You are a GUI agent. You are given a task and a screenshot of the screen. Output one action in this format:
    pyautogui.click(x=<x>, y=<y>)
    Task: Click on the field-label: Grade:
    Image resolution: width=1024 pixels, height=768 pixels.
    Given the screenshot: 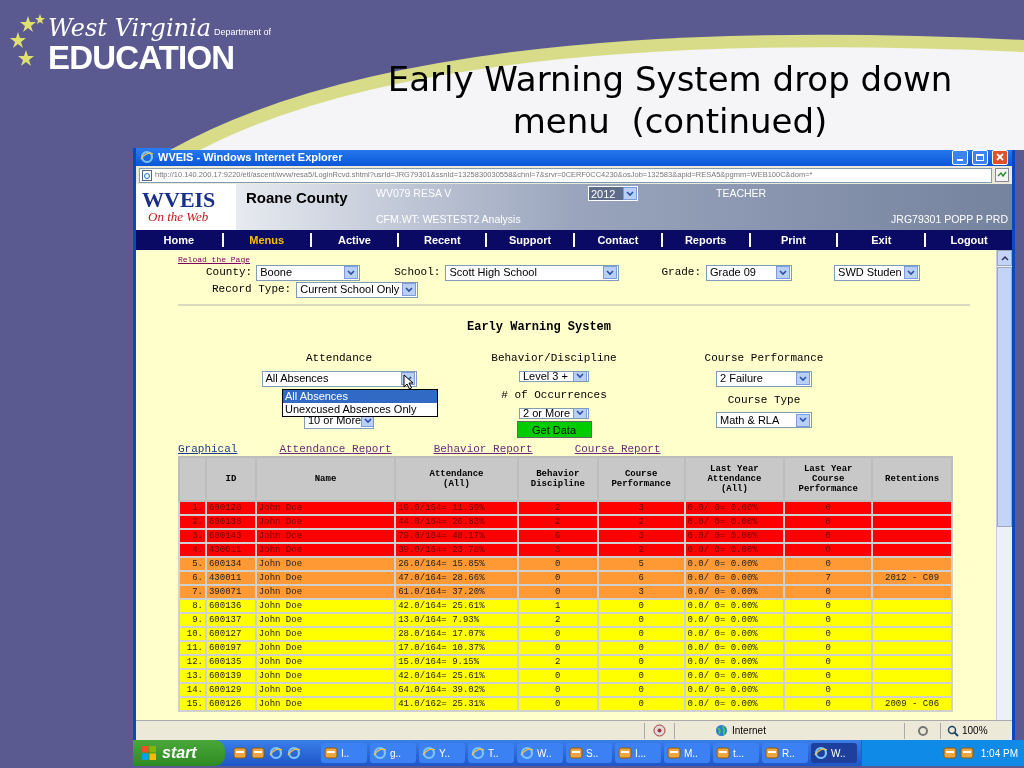 What is the action you would take?
    pyautogui.click(x=681, y=273)
    